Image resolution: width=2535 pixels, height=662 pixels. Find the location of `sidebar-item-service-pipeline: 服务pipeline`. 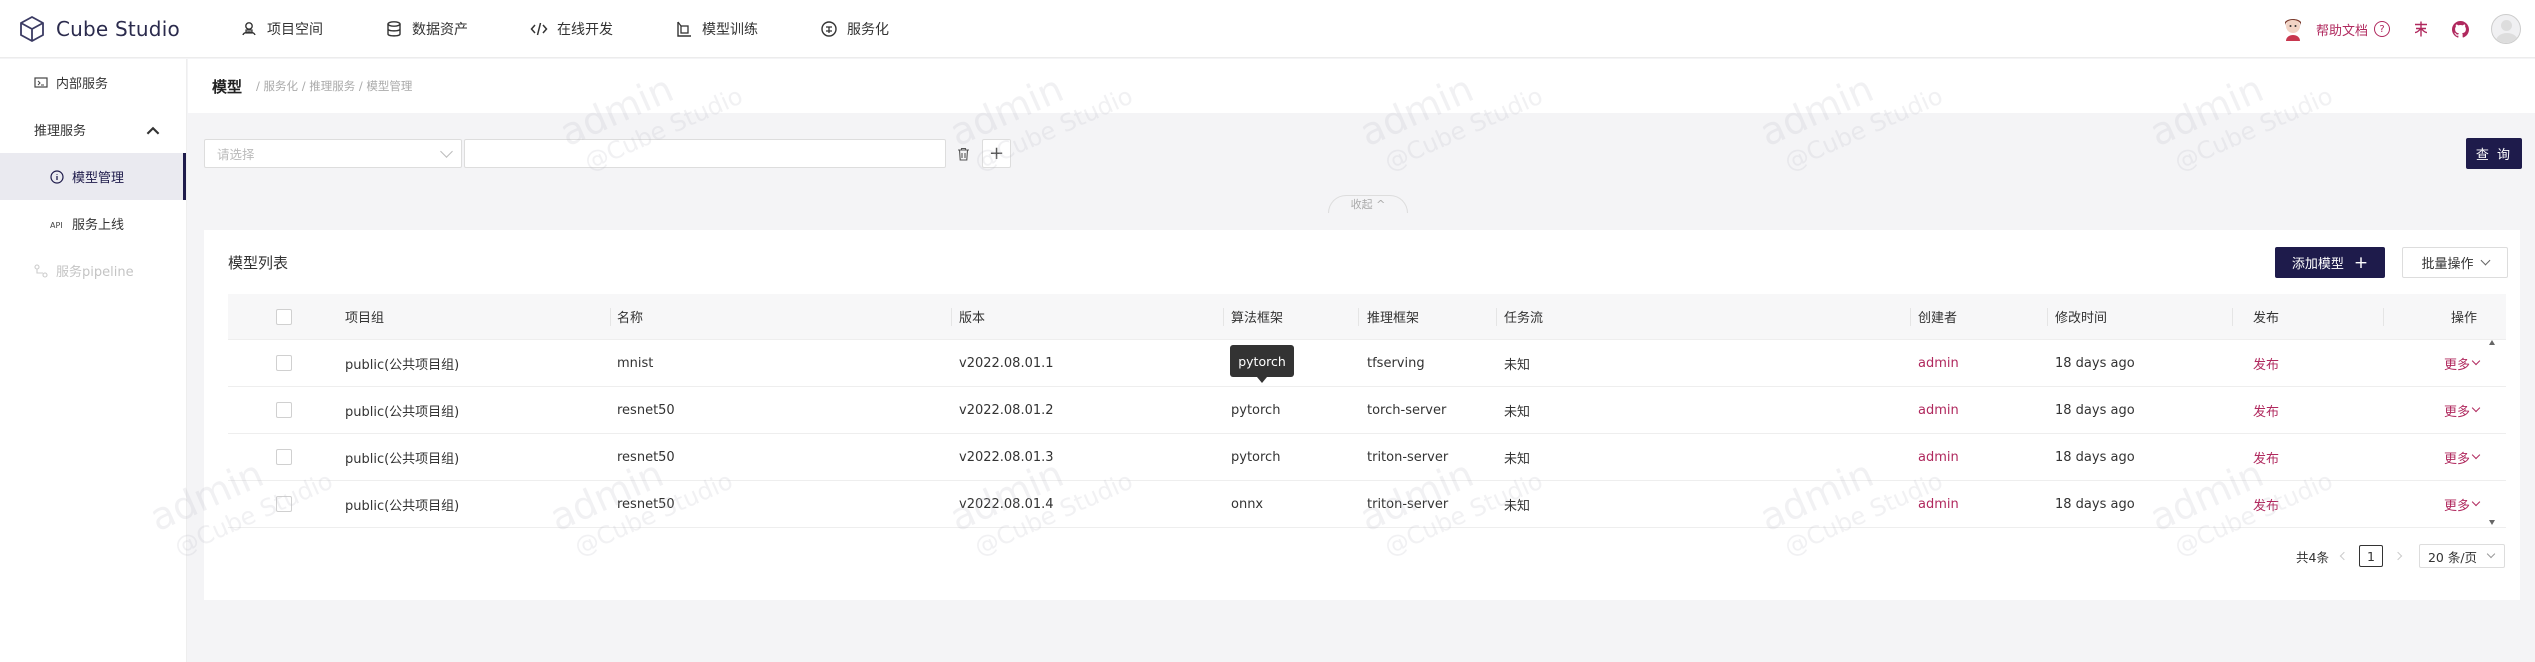

sidebar-item-service-pipeline: 服务pipeline is located at coordinates (93, 270).